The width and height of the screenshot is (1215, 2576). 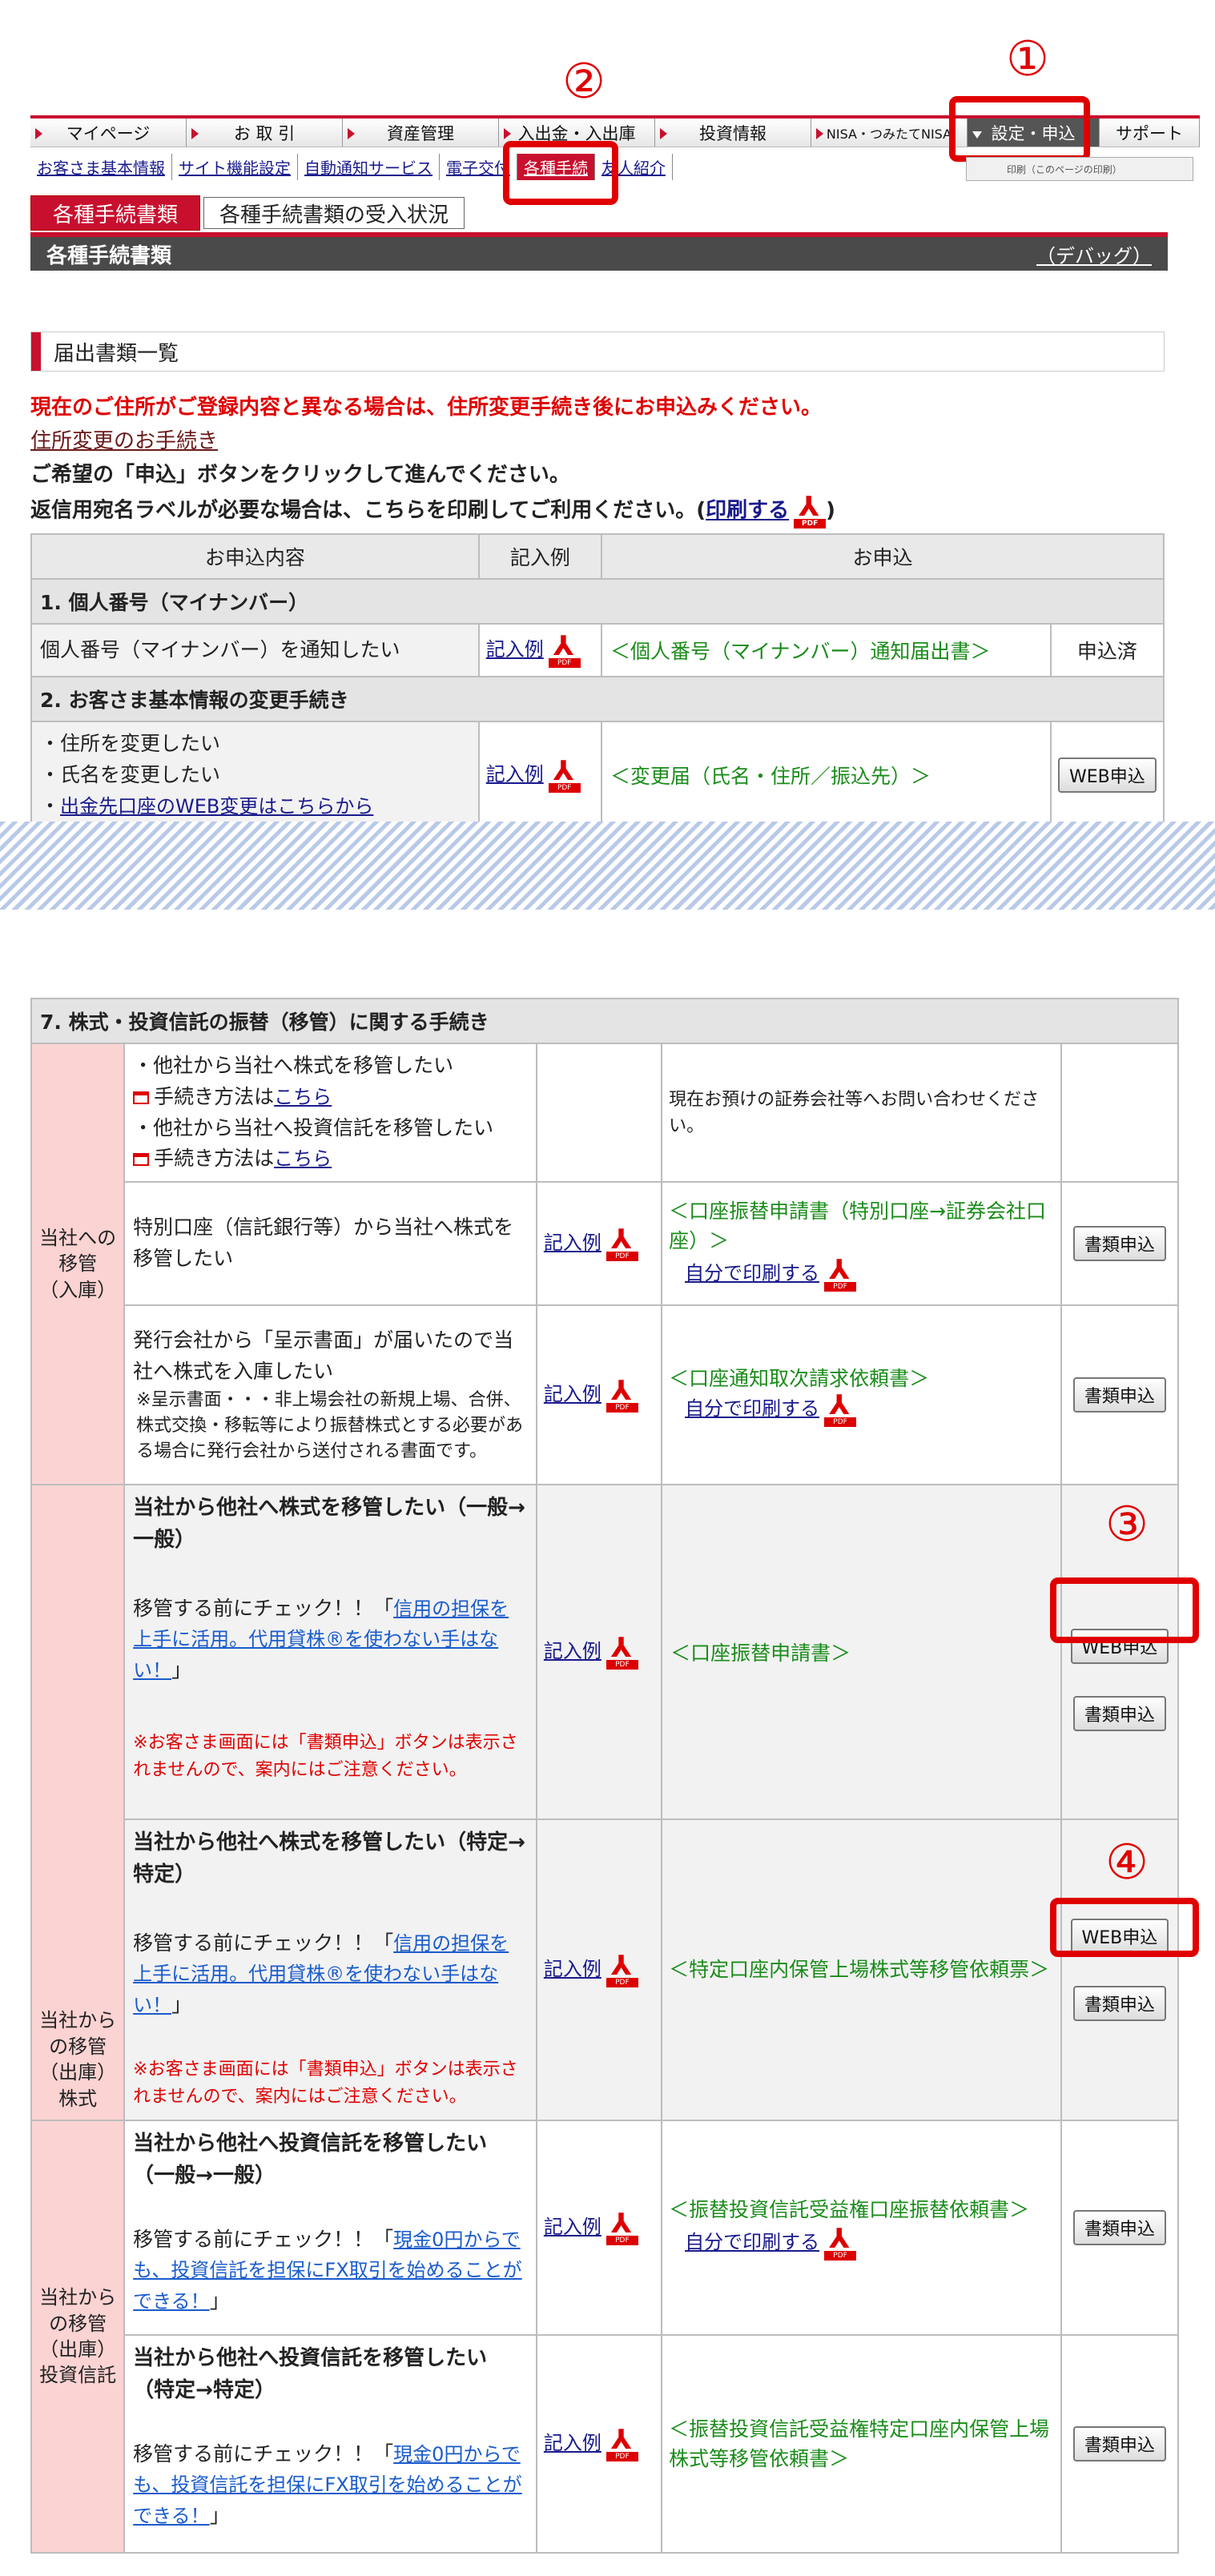 I want to click on row-title: 当社から他社へ投資信託を移管したい（一般→一般）, so click(x=310, y=2160).